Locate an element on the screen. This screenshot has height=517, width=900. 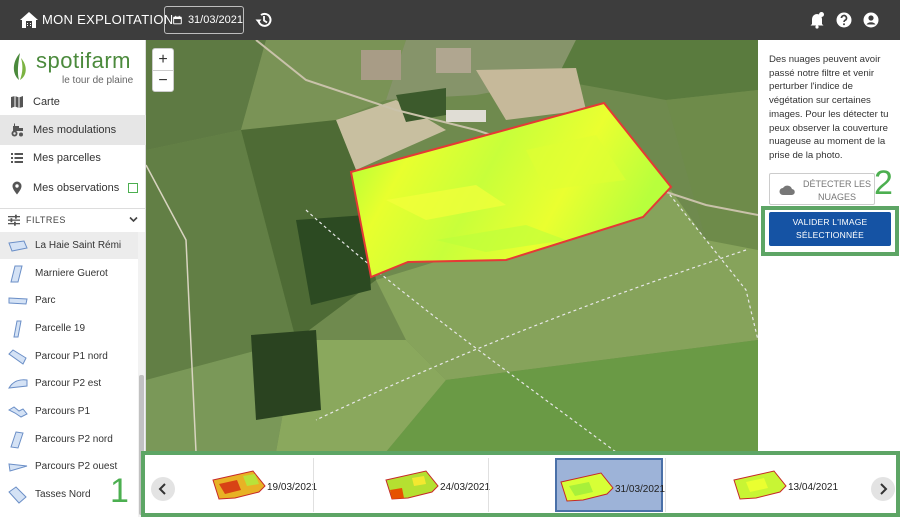
cloud-icon is located at coordinates (787, 190).